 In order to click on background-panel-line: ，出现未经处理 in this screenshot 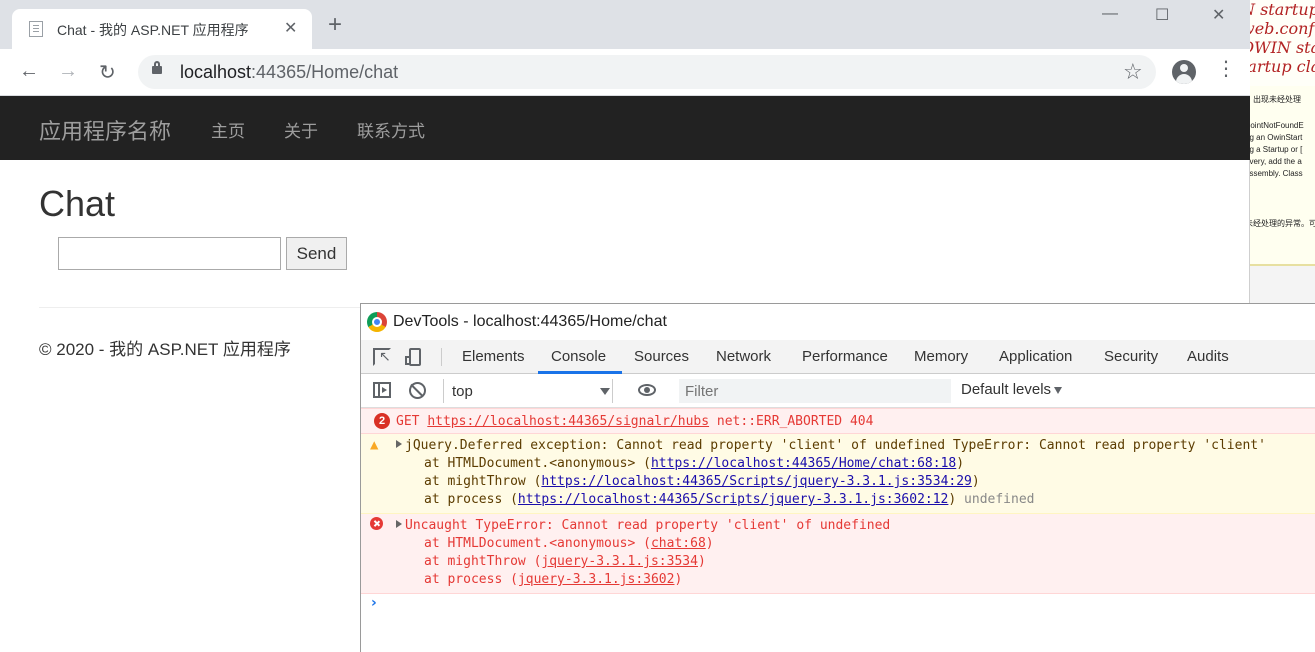, I will do `click(1275, 99)`.